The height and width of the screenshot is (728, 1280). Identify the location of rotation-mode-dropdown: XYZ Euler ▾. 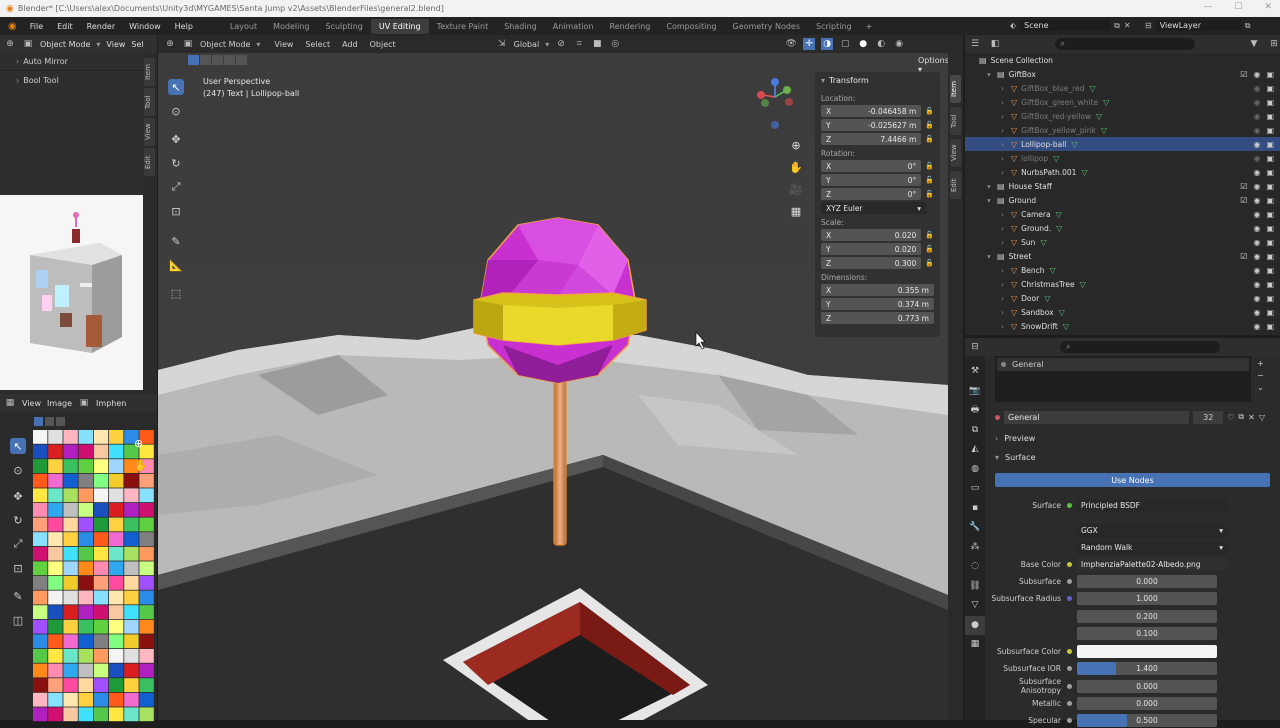
(873, 208).